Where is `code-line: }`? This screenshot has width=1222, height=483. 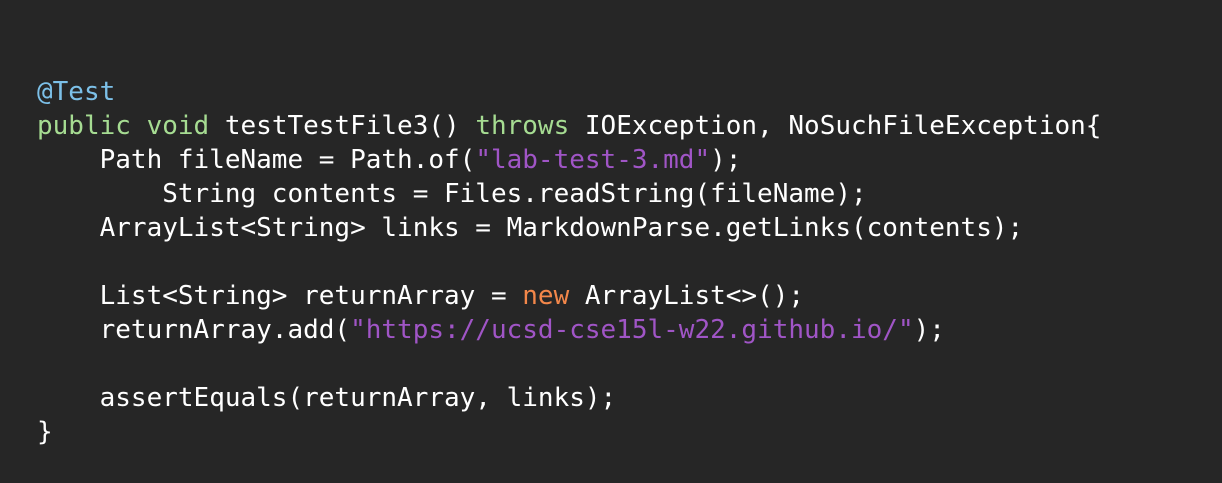 code-line: } is located at coordinates (629, 432).